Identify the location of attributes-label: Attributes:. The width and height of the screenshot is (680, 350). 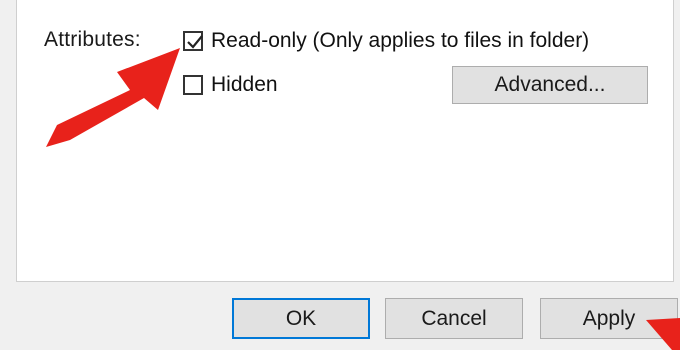
(92, 39).